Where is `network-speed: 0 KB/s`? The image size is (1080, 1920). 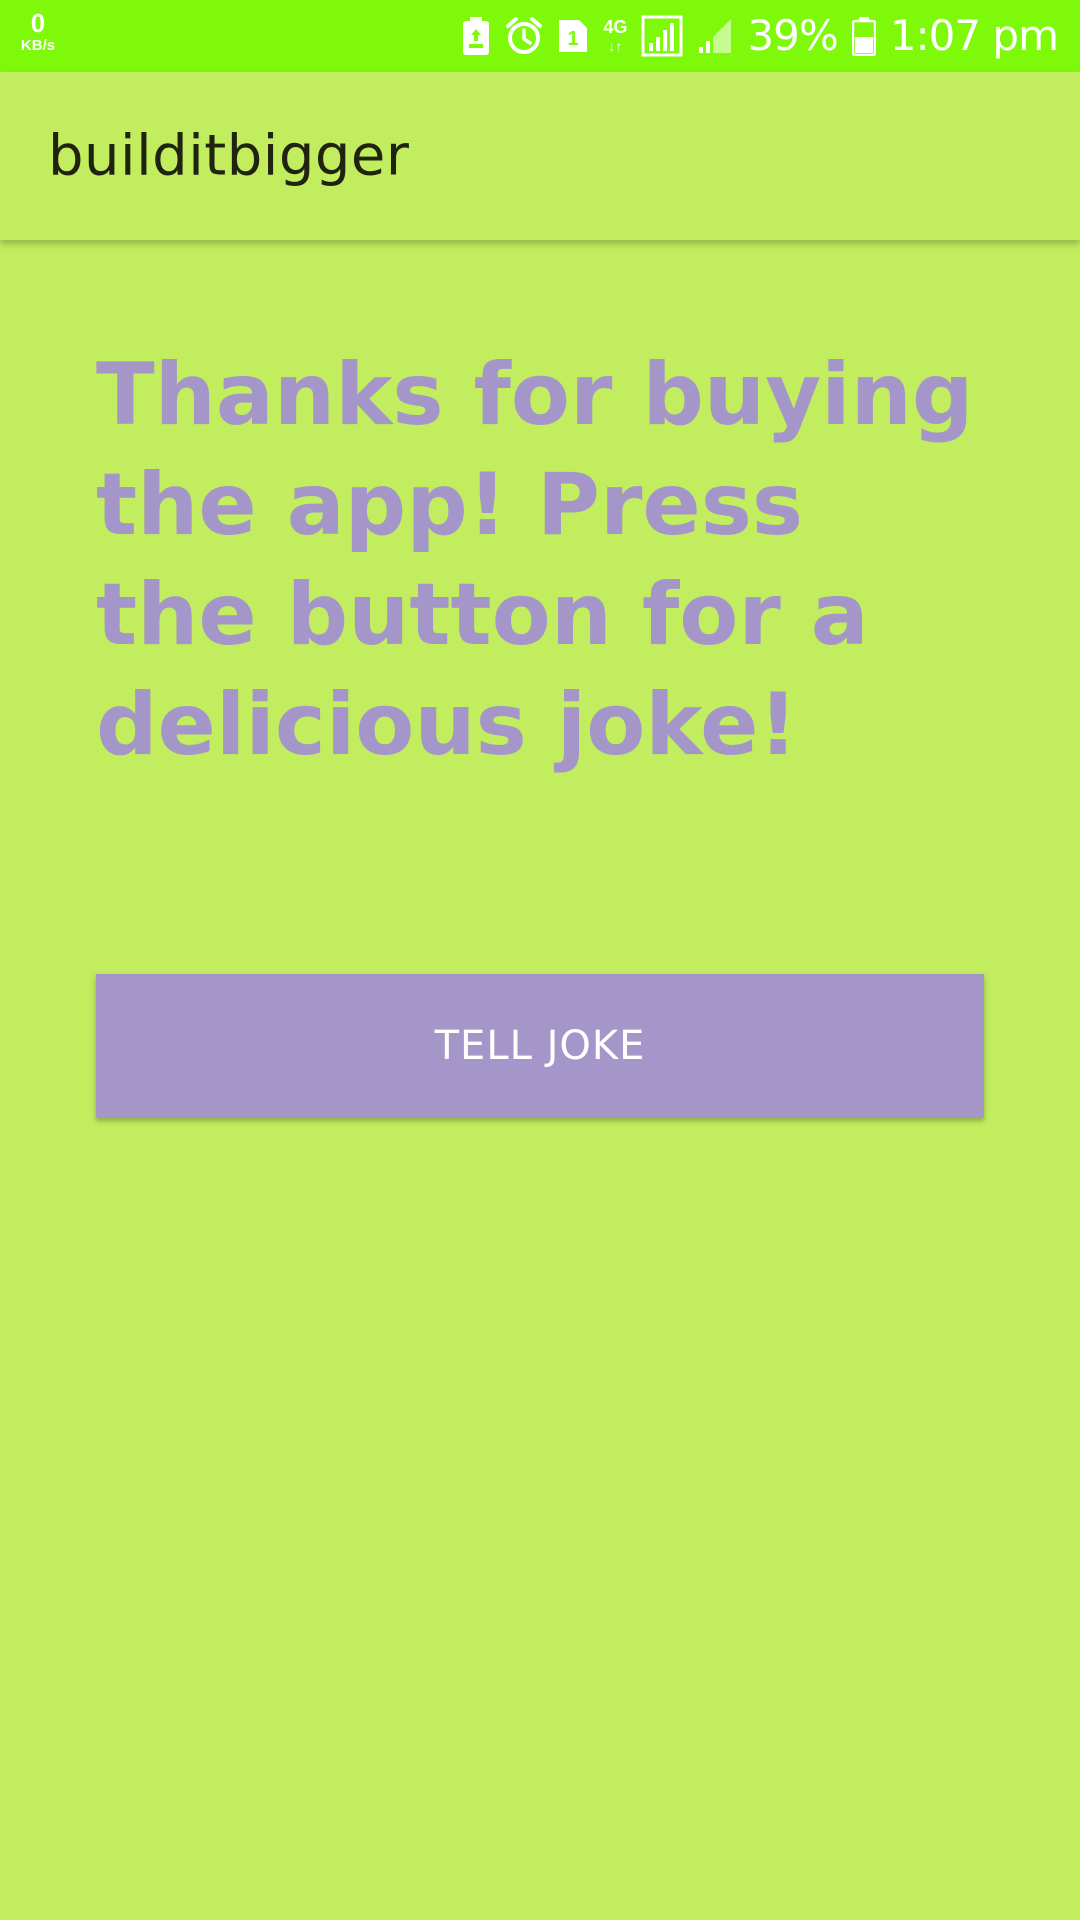
network-speed: 0 KB/s is located at coordinates (38, 31).